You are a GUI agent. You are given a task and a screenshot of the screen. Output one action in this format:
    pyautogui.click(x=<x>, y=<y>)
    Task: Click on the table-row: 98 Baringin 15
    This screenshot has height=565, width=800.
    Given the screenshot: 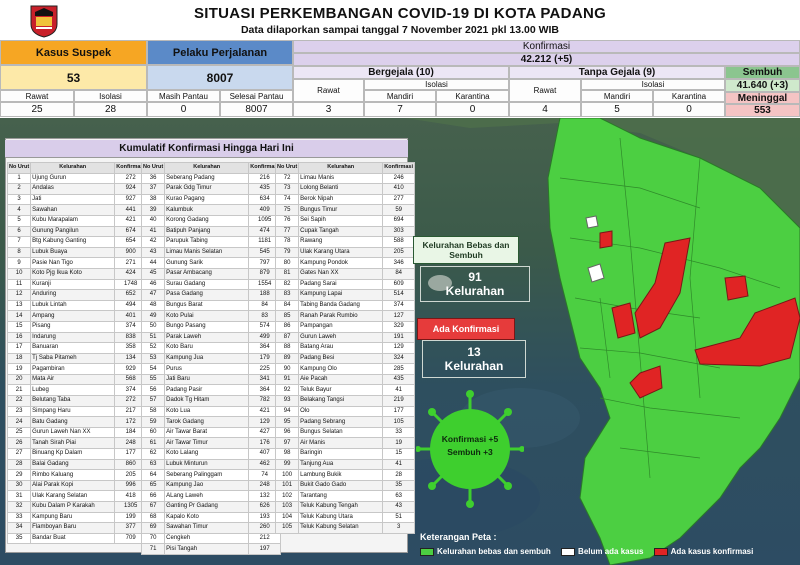 What is the action you would take?
    pyautogui.click(x=345, y=454)
    